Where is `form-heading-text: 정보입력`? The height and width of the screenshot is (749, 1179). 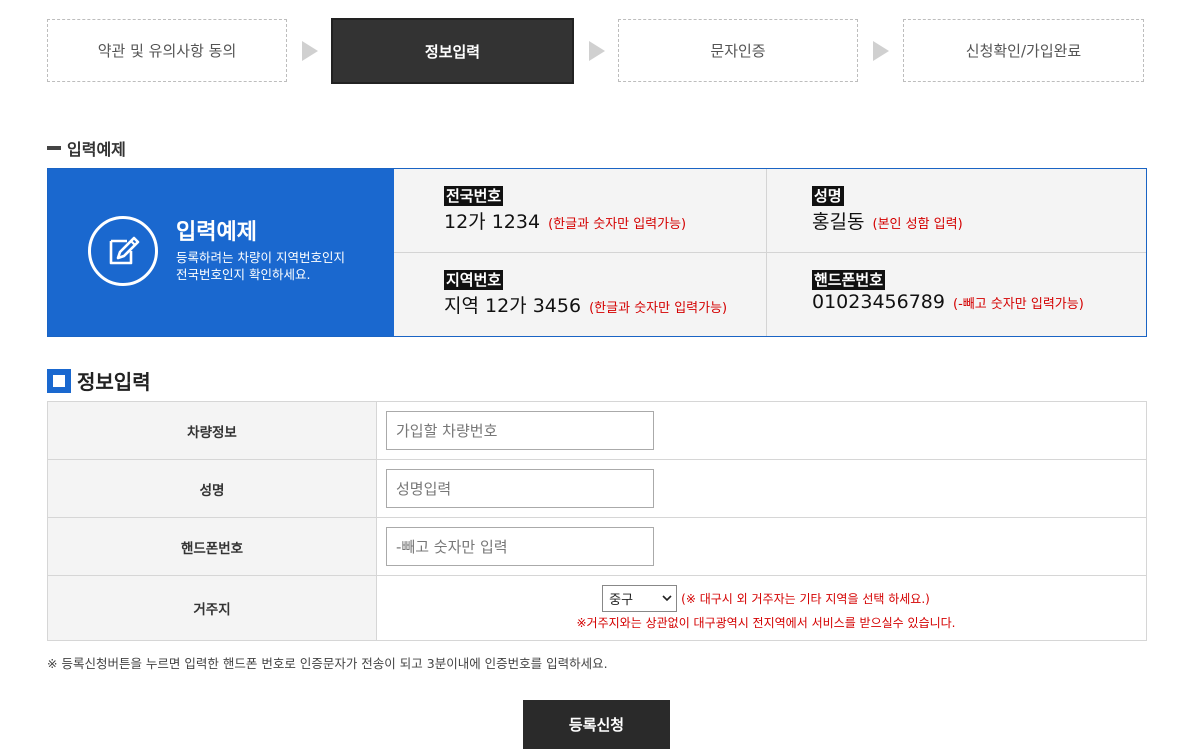 form-heading-text: 정보입력 is located at coordinates (114, 382).